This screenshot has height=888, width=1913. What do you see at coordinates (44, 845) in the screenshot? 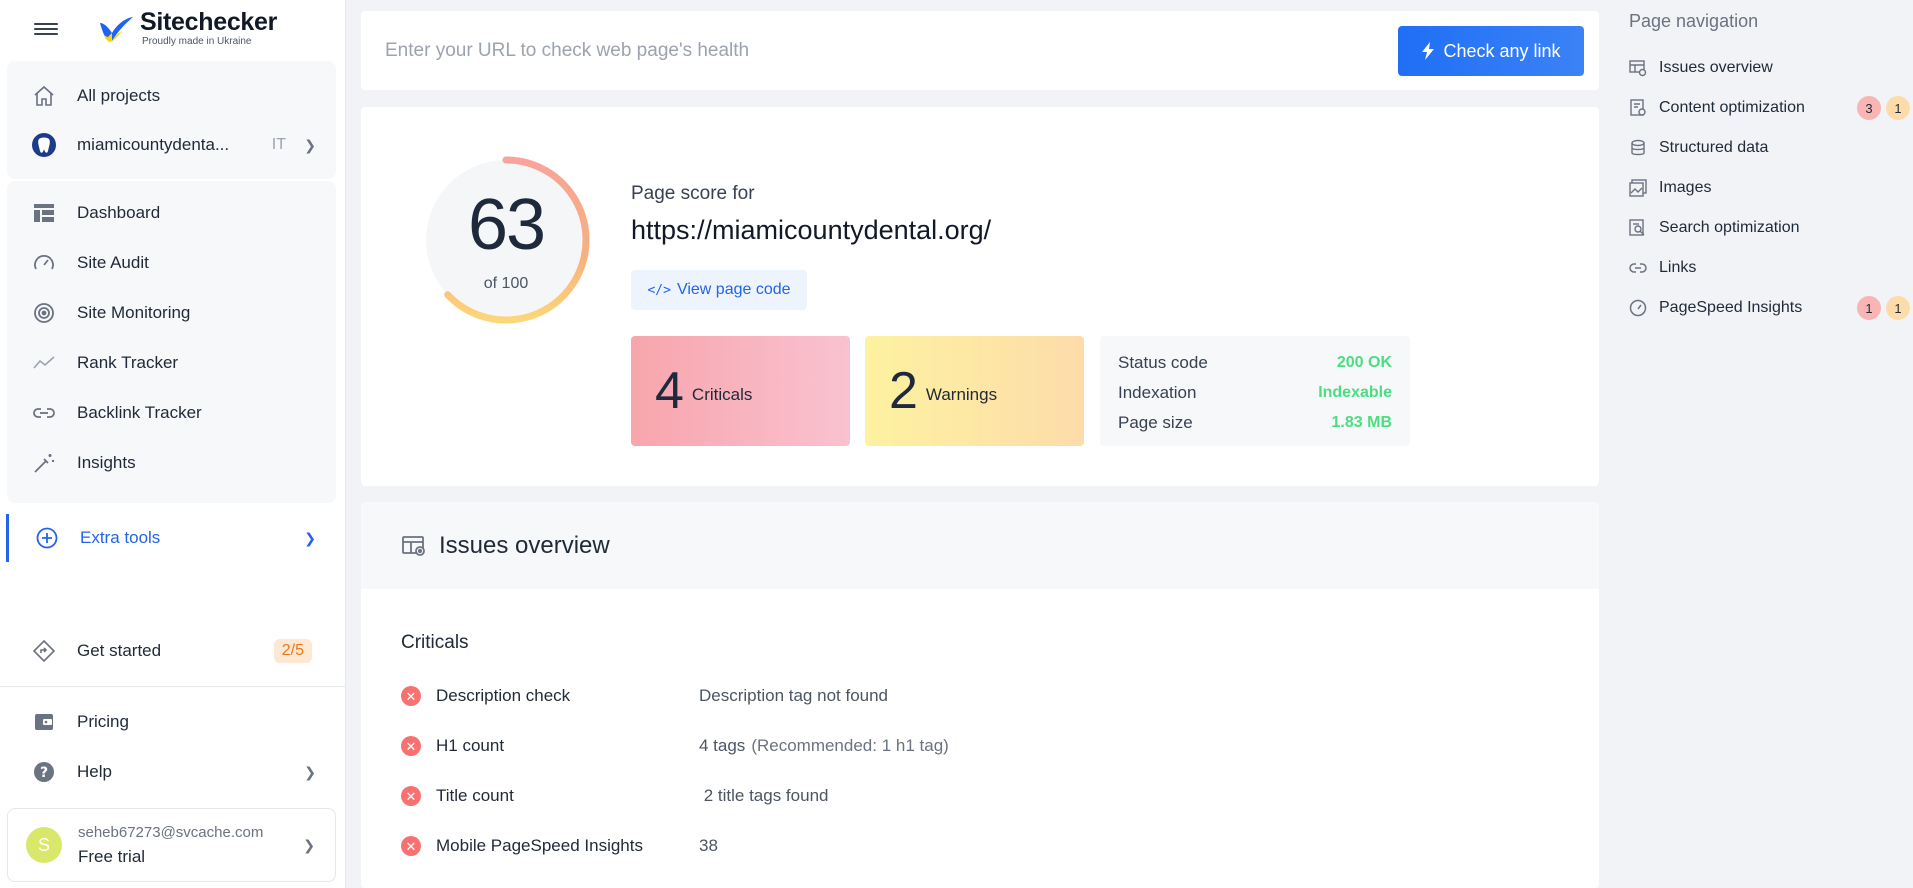
I see `avatar: S` at bounding box center [44, 845].